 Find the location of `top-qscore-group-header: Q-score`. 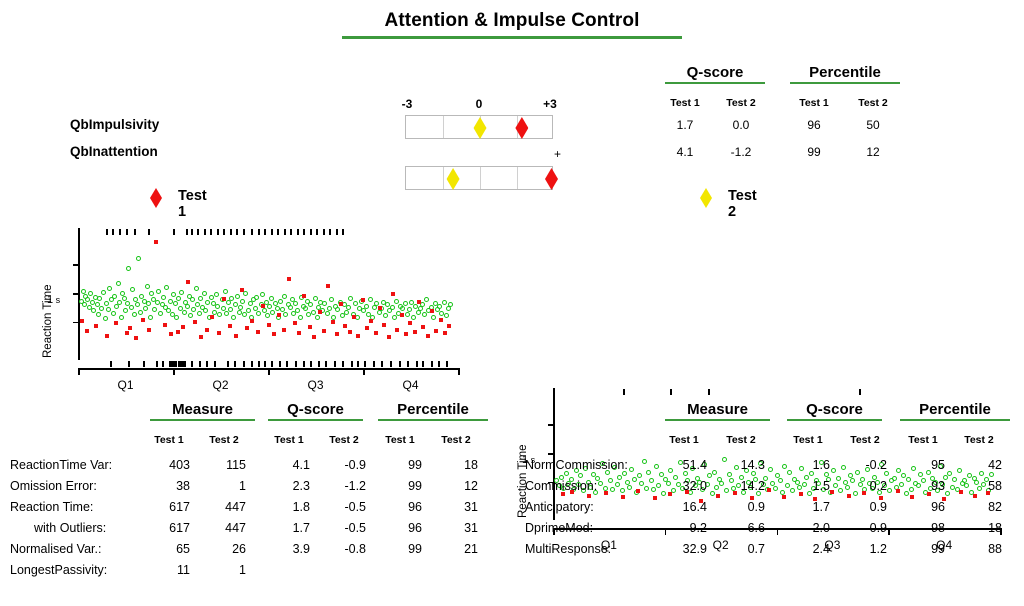

top-qscore-group-header: Q-score is located at coordinates (715, 74).